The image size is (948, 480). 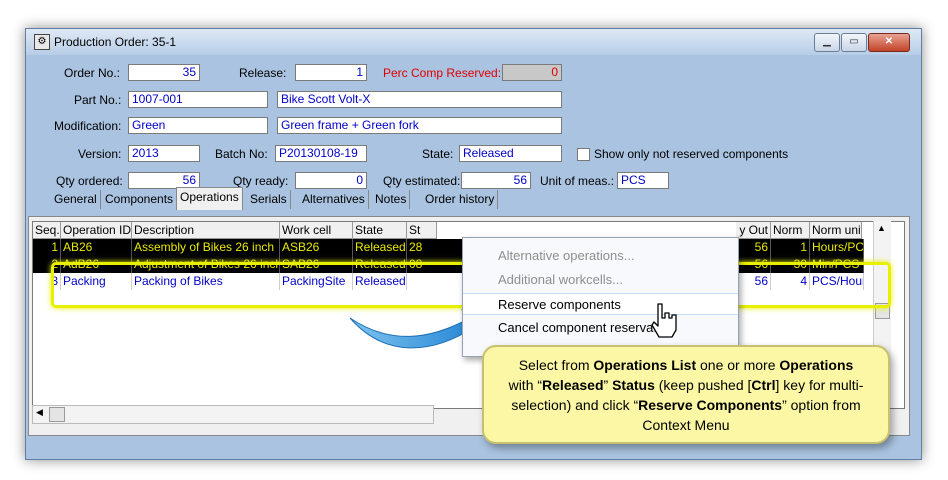 What do you see at coordinates (645, 365) in the screenshot?
I see `callout-bold: Operations List` at bounding box center [645, 365].